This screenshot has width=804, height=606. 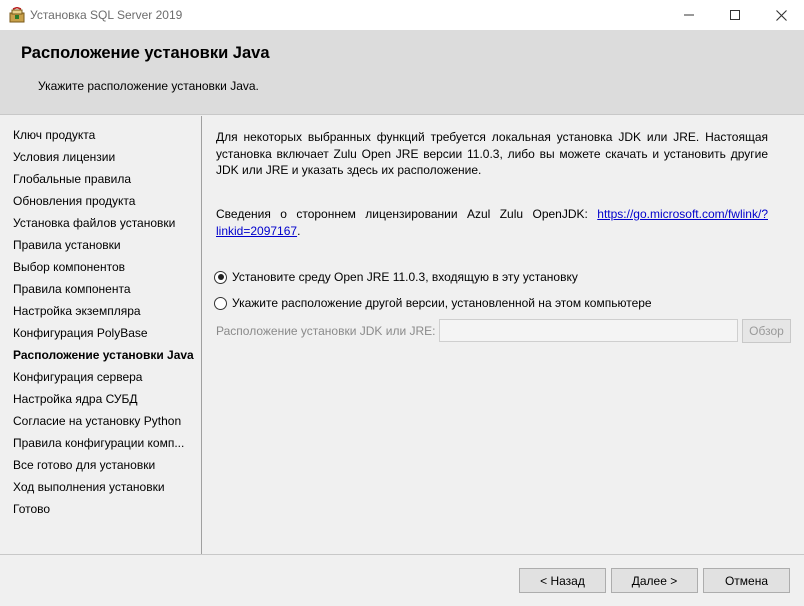 What do you see at coordinates (77, 377) in the screenshot?
I see `nav-item-server-config: Конфигурация сервера` at bounding box center [77, 377].